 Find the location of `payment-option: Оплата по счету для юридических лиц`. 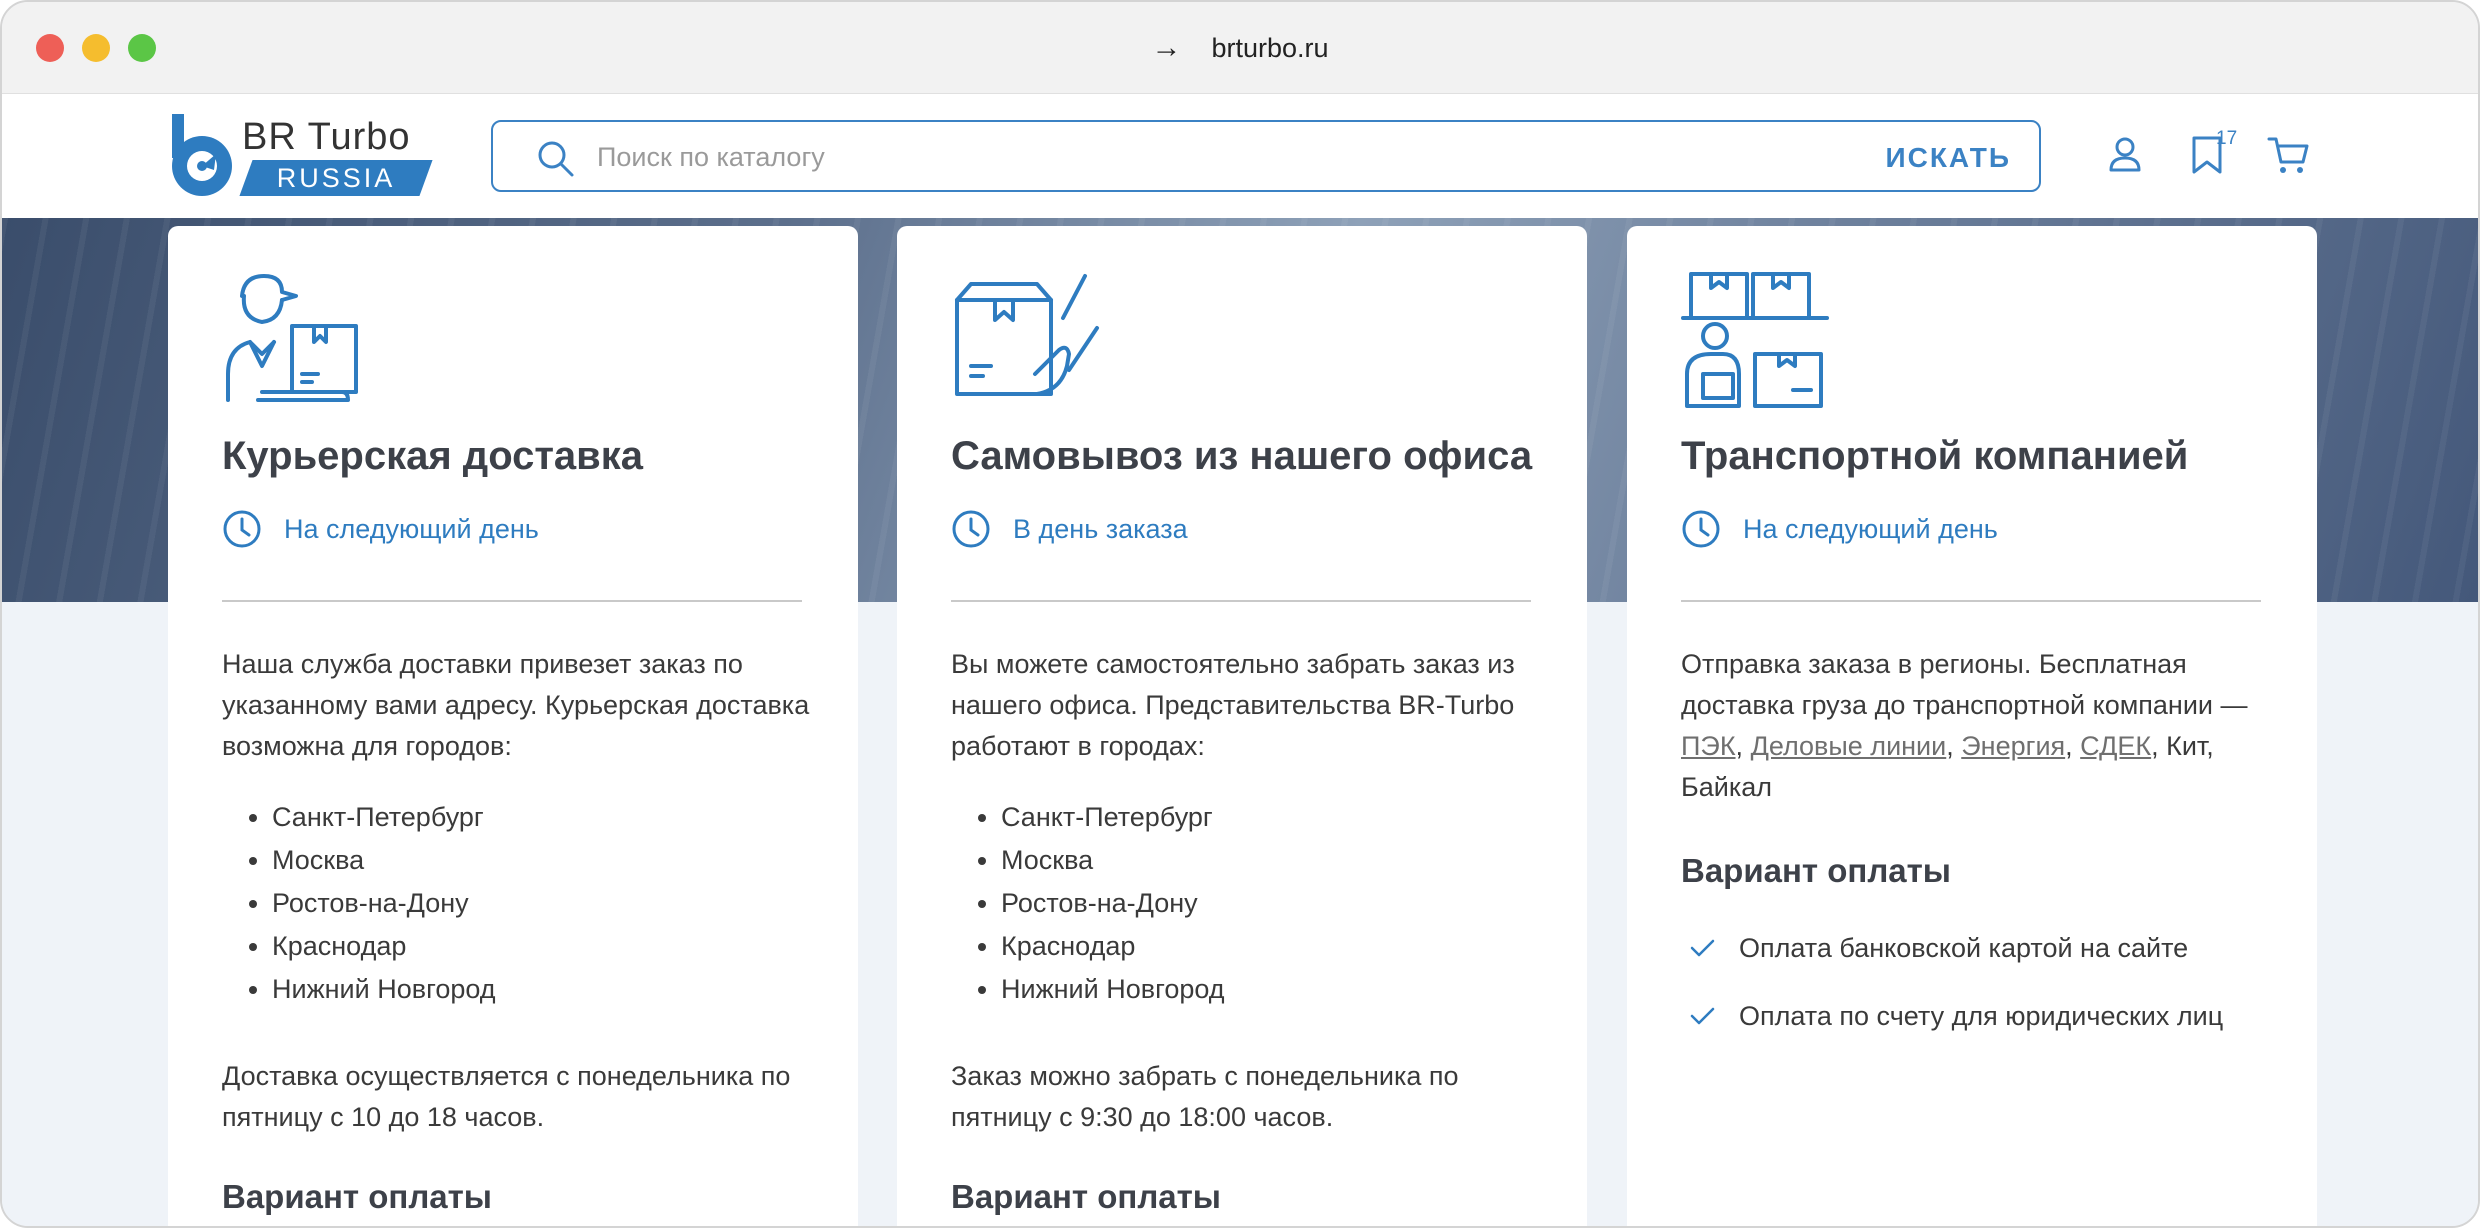

payment-option: Оплата по счету для юридических лиц is located at coordinates (1976, 1016).